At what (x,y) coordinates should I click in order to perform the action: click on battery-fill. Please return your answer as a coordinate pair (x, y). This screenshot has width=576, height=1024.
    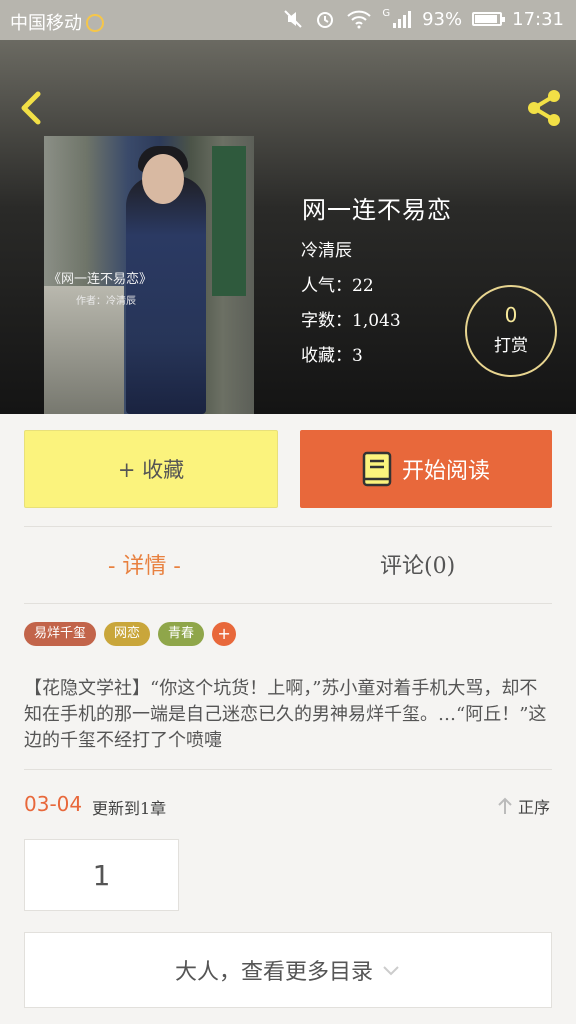
    Looking at the image, I should click on (486, 19).